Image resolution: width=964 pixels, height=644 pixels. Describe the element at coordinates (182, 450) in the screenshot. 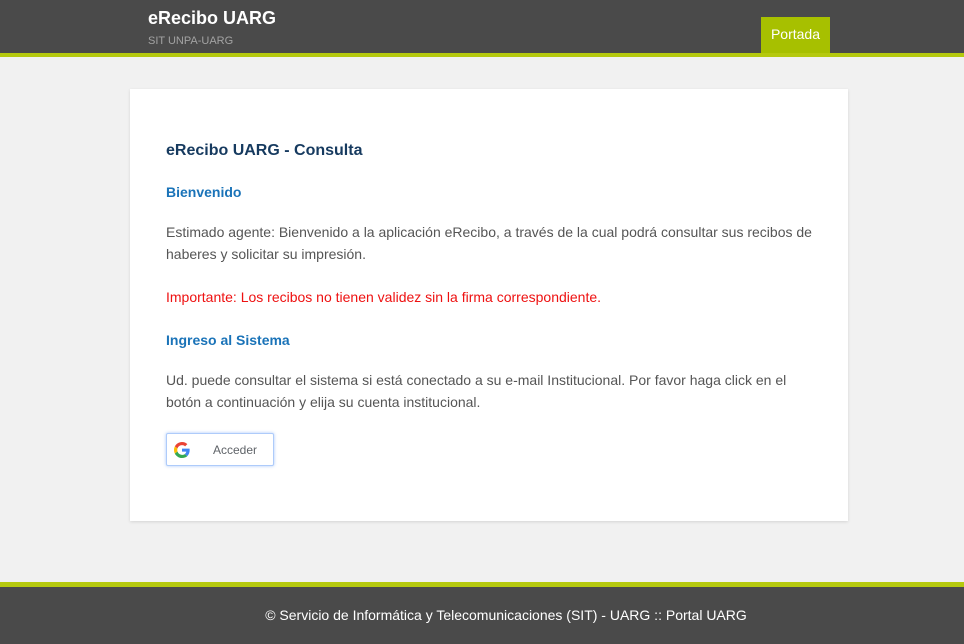

I see `google-g-icon` at that location.